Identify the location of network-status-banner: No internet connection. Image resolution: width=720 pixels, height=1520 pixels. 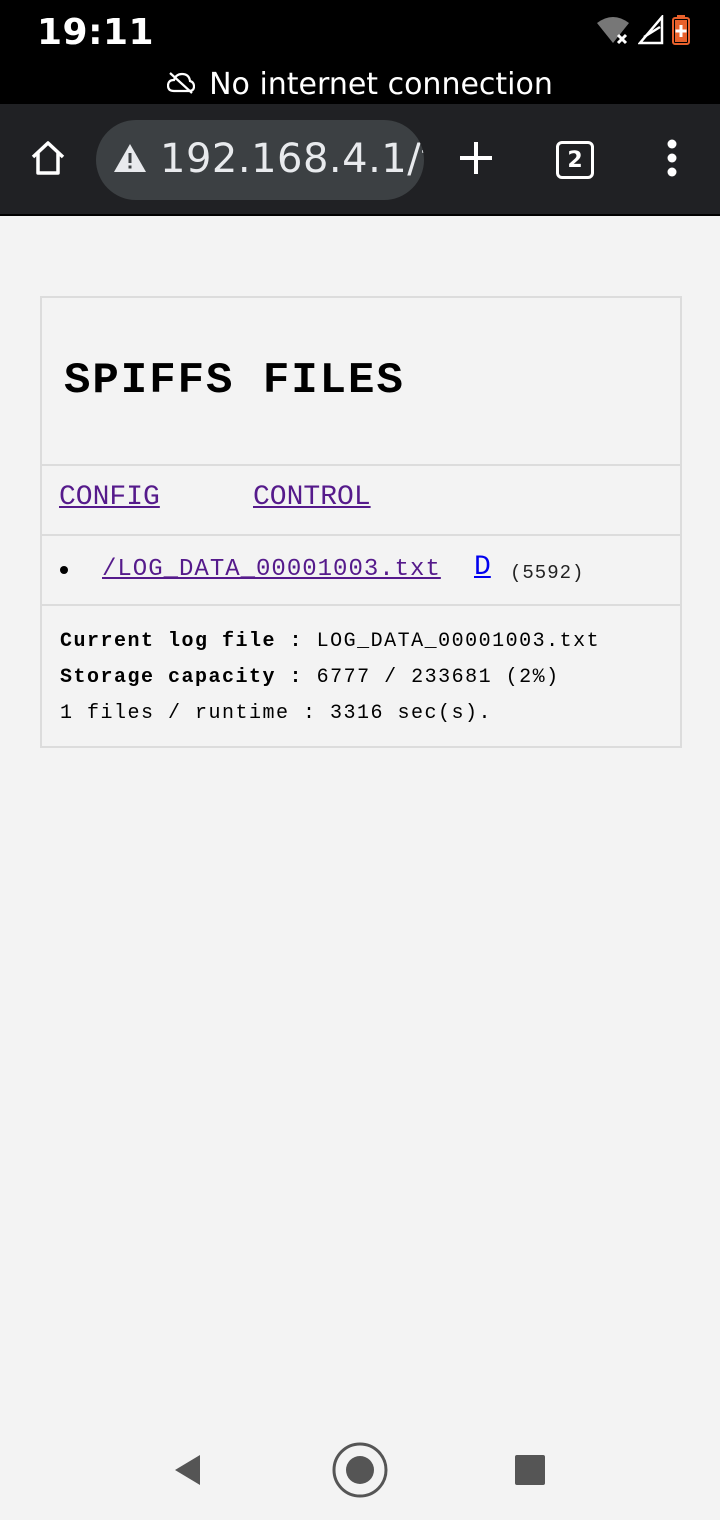
(360, 84).